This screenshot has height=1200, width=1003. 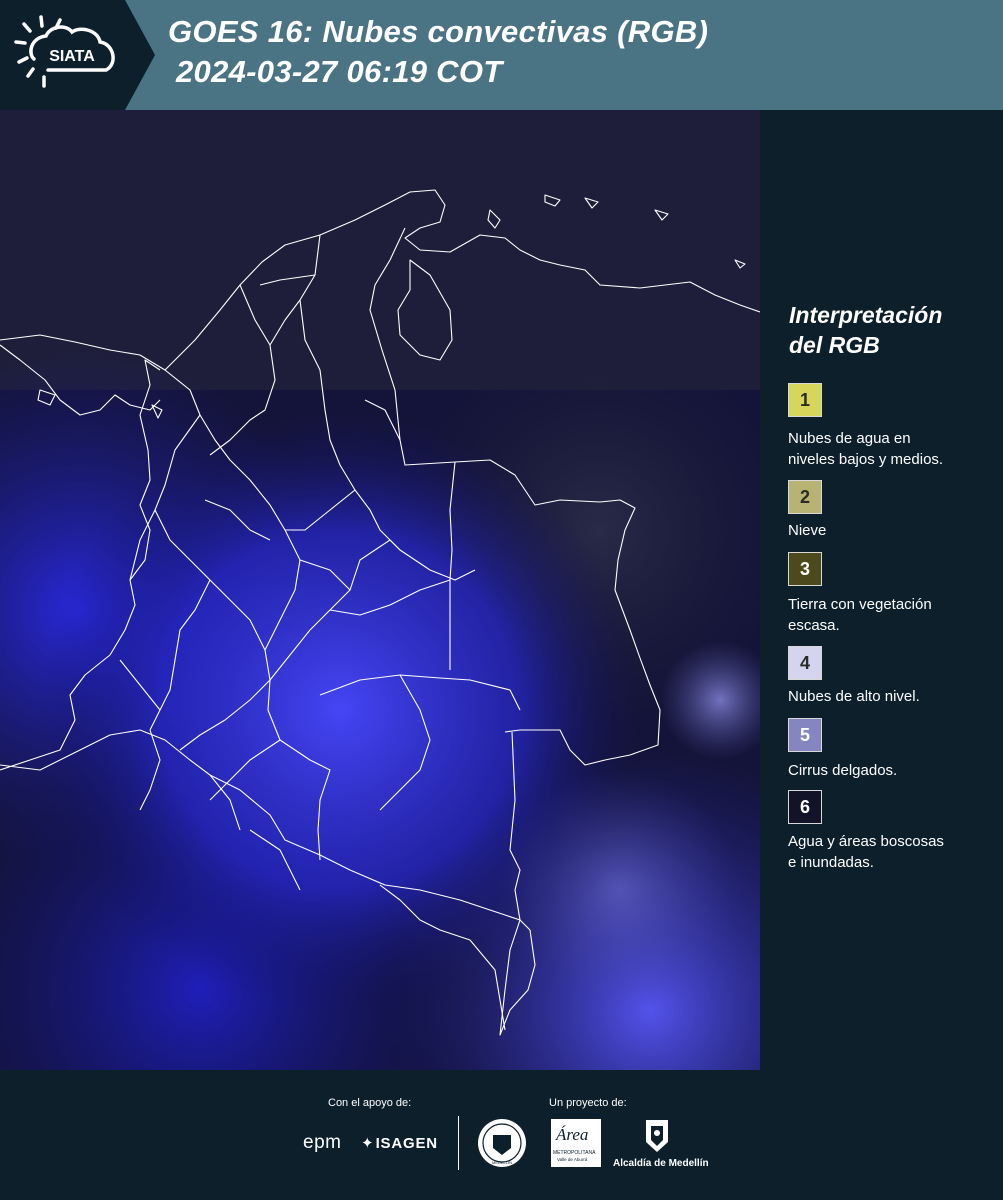 I want to click on legend-label-1: Nubes de agua en niveles bajos y medios., so click(x=890, y=449).